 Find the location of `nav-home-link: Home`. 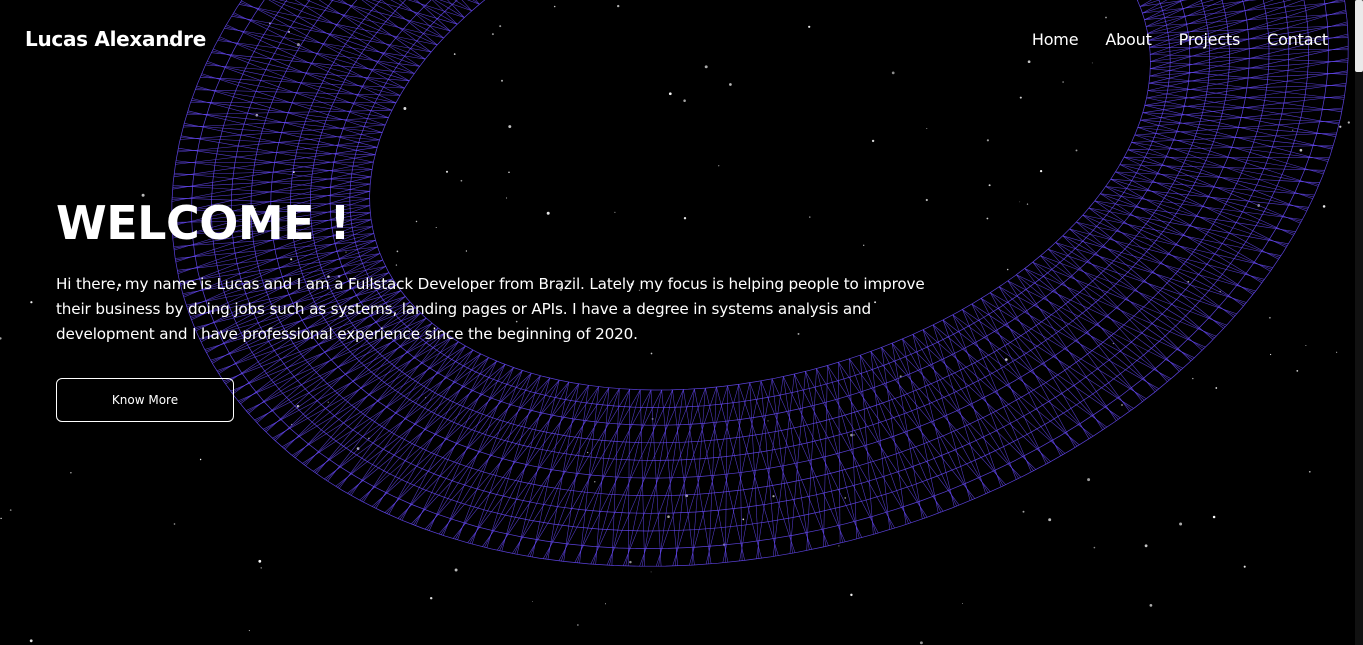

nav-home-link: Home is located at coordinates (1055, 39).